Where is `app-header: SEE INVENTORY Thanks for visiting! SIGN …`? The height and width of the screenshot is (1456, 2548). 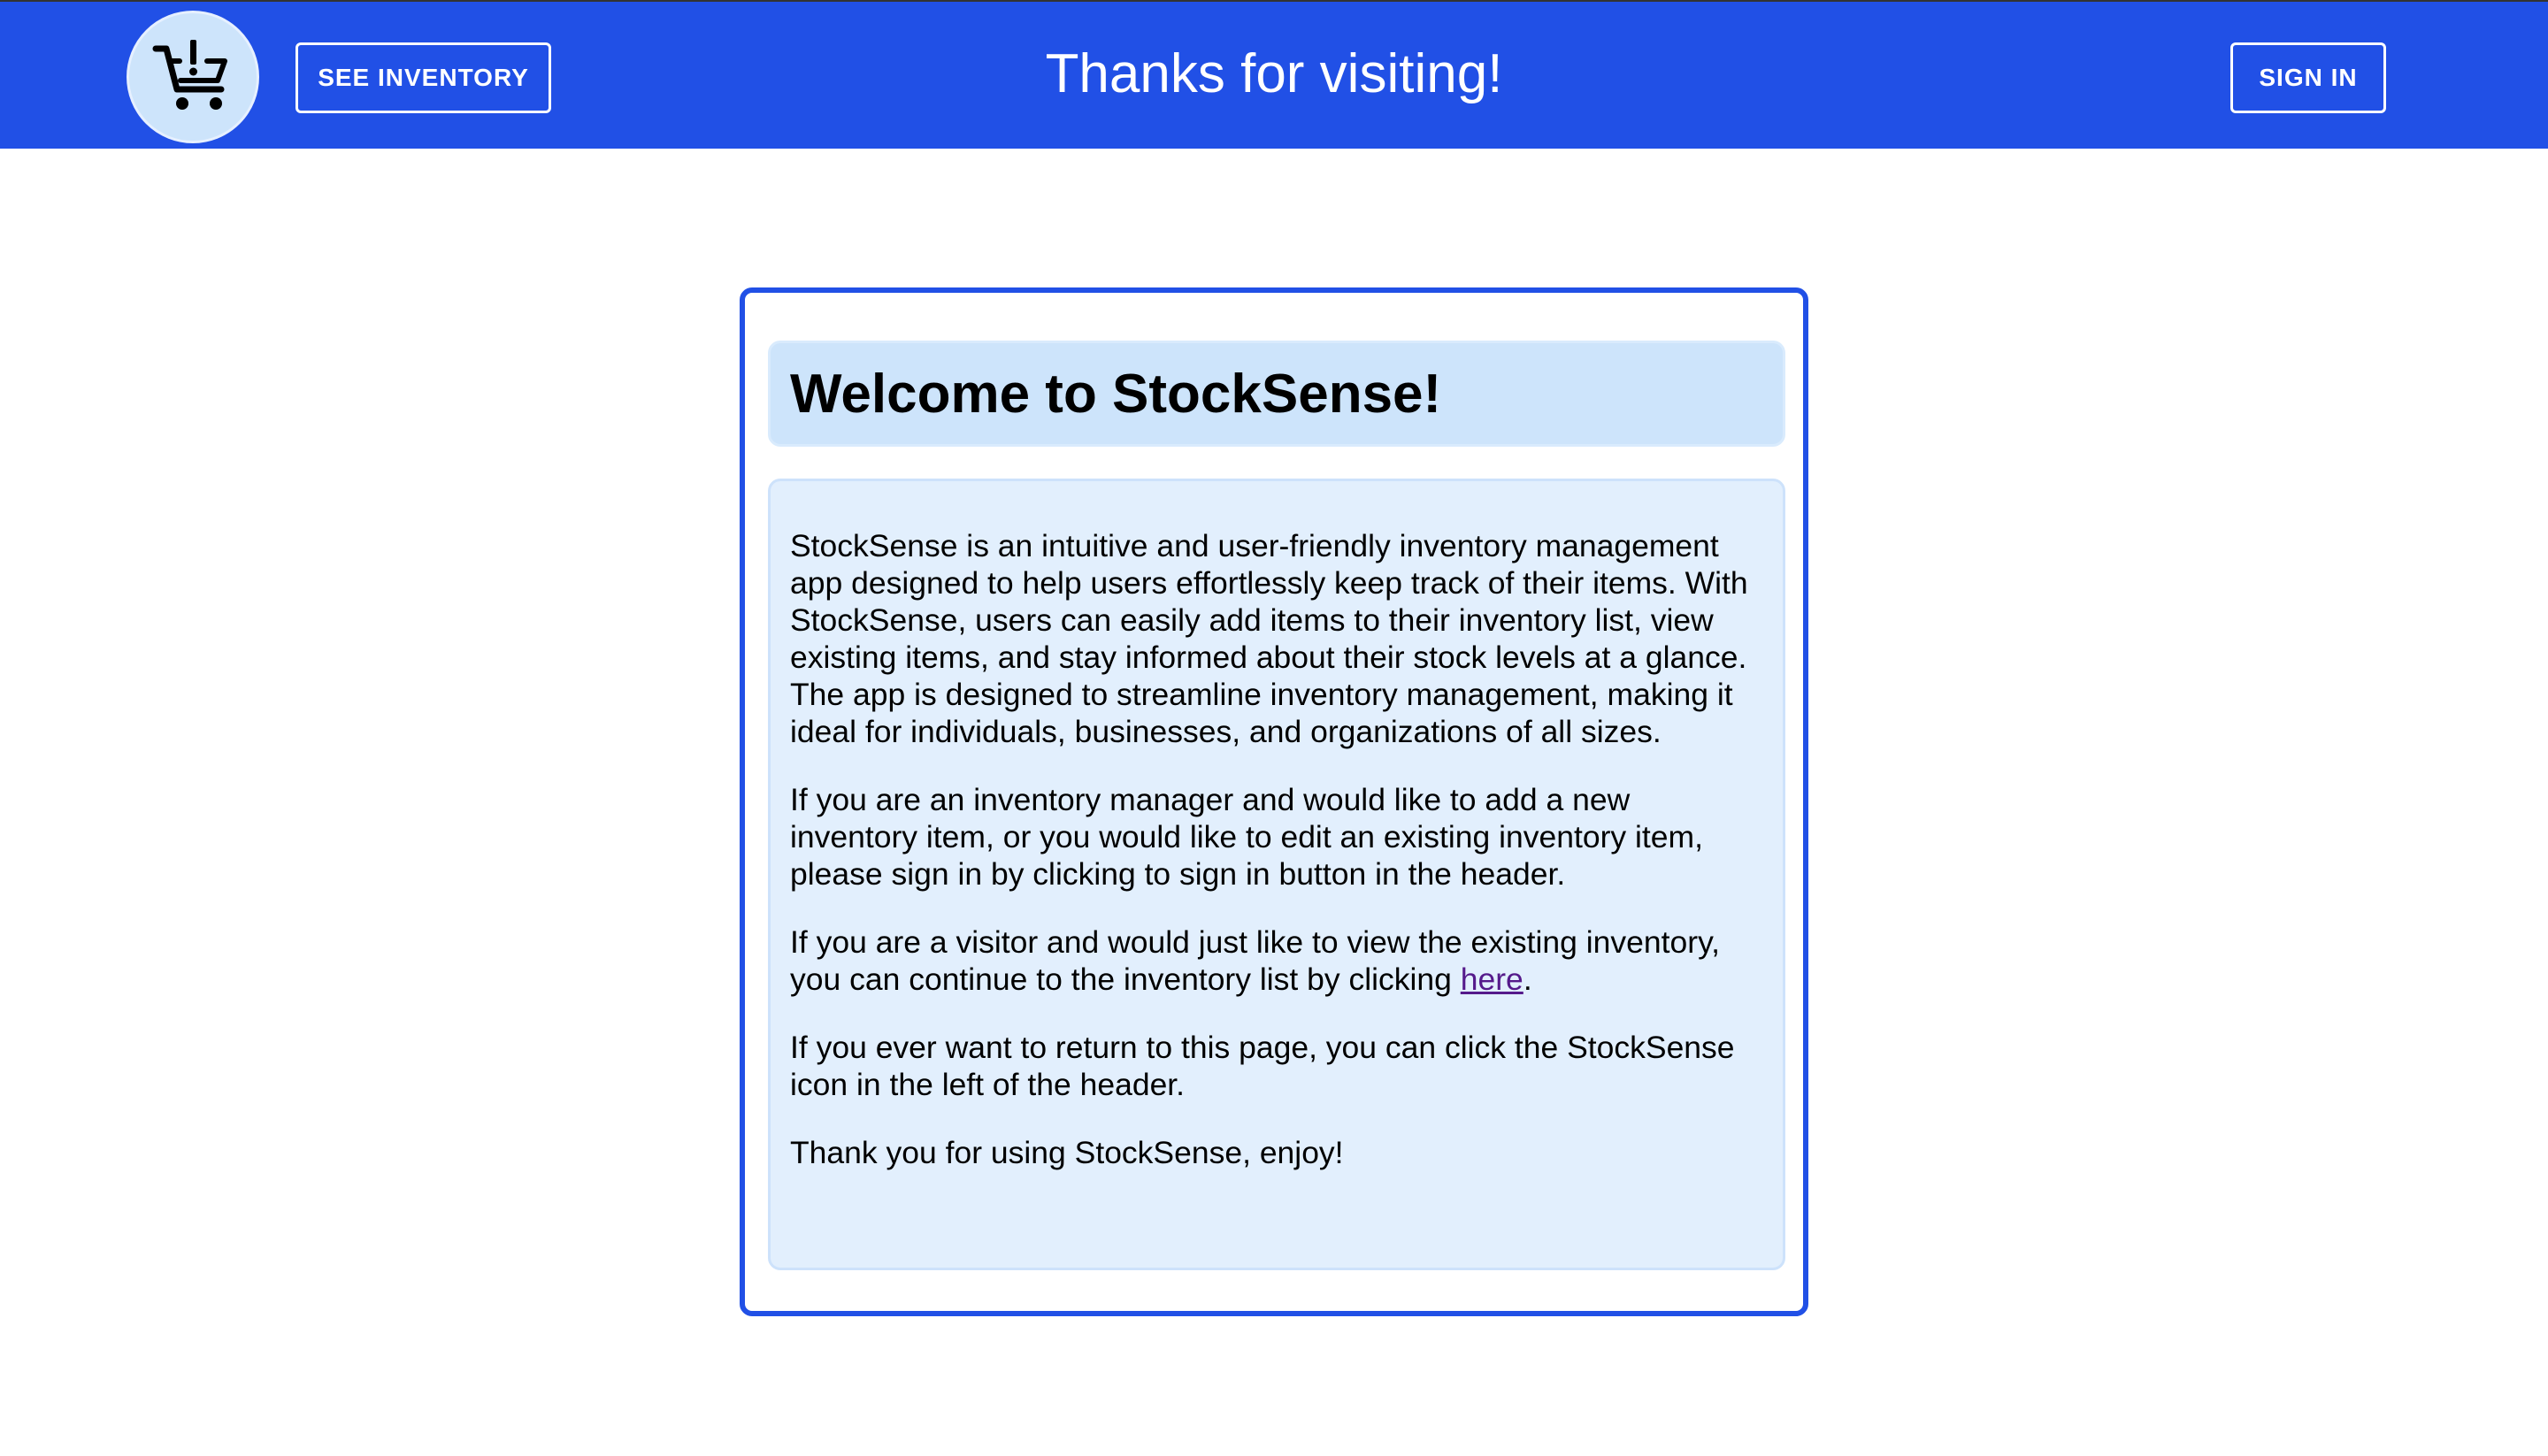 app-header: SEE INVENTORY Thanks for visiting! SIGN … is located at coordinates (1274, 75).